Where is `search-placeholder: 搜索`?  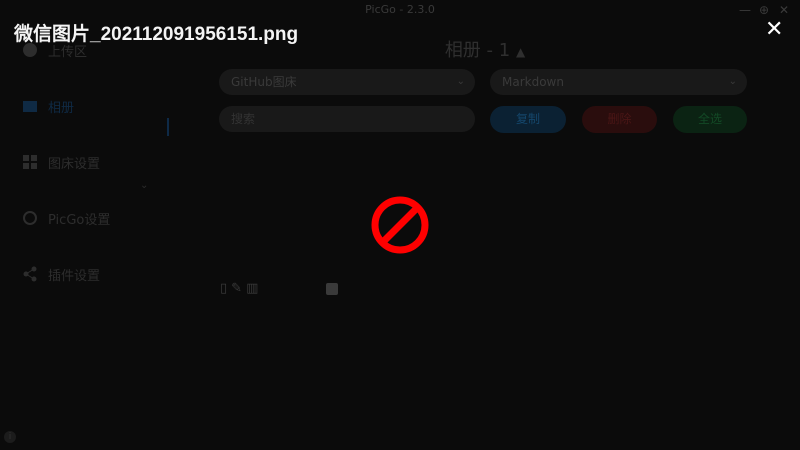 search-placeholder: 搜索 is located at coordinates (243, 119).